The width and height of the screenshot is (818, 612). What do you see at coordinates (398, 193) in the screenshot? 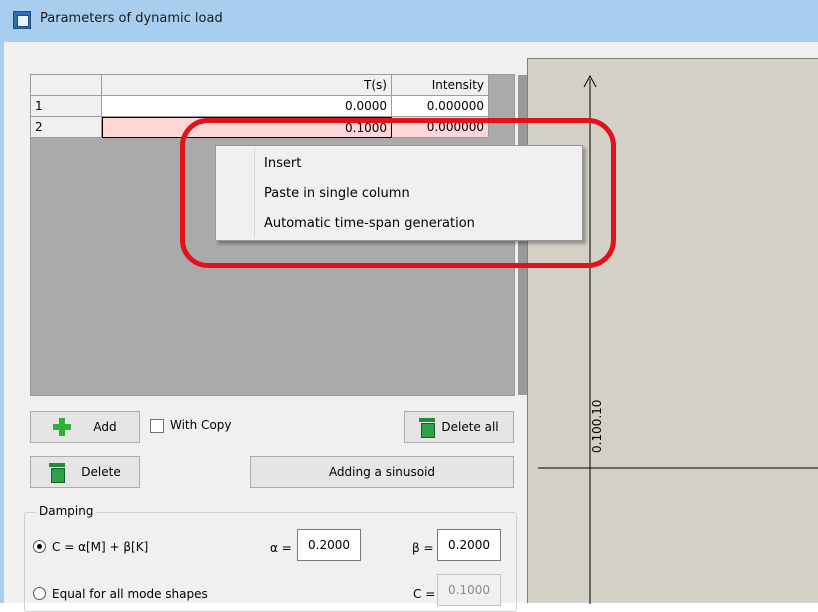
I see `highlight-annotation` at bounding box center [398, 193].